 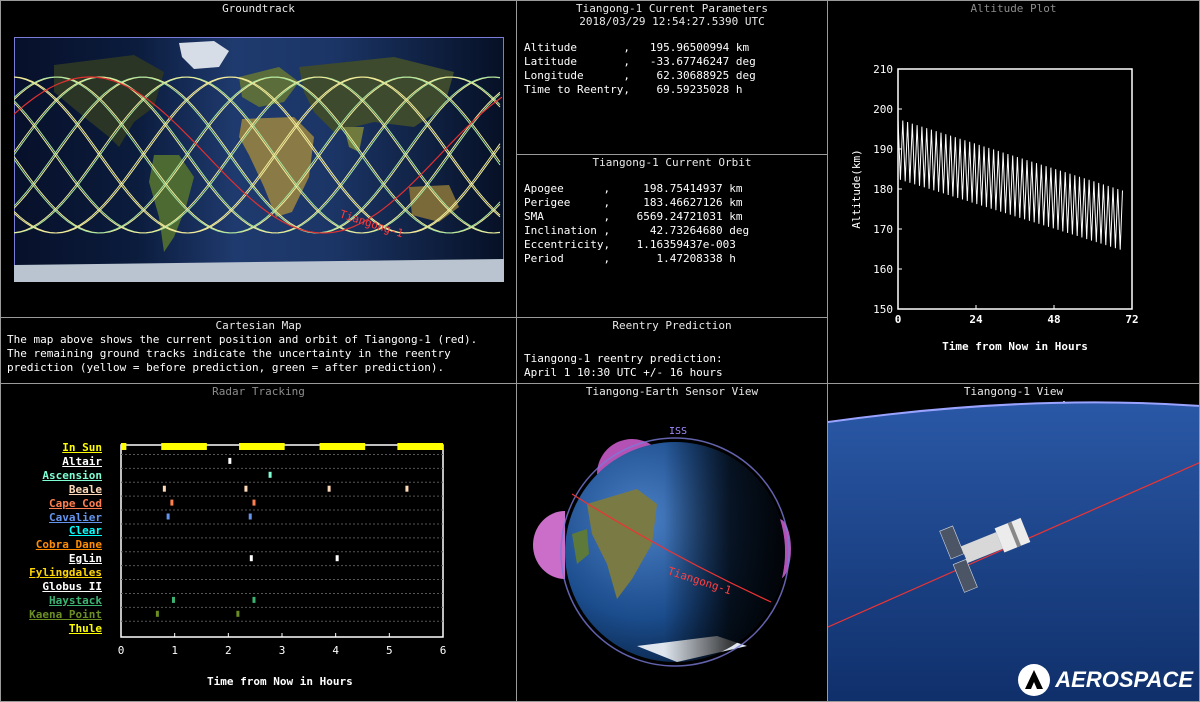 I want to click on altitude-series, so click(x=1010, y=184).